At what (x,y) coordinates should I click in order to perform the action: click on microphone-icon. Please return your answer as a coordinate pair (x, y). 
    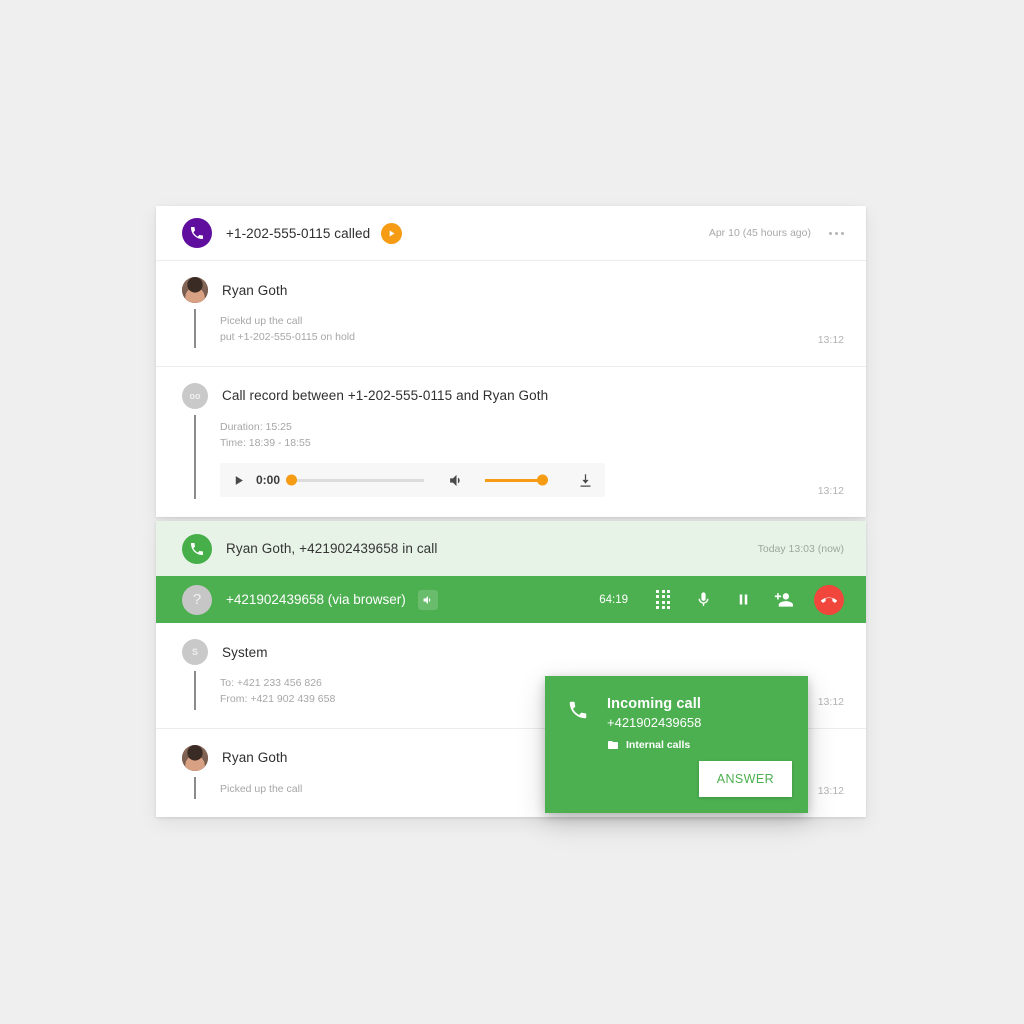
    Looking at the image, I should click on (703, 600).